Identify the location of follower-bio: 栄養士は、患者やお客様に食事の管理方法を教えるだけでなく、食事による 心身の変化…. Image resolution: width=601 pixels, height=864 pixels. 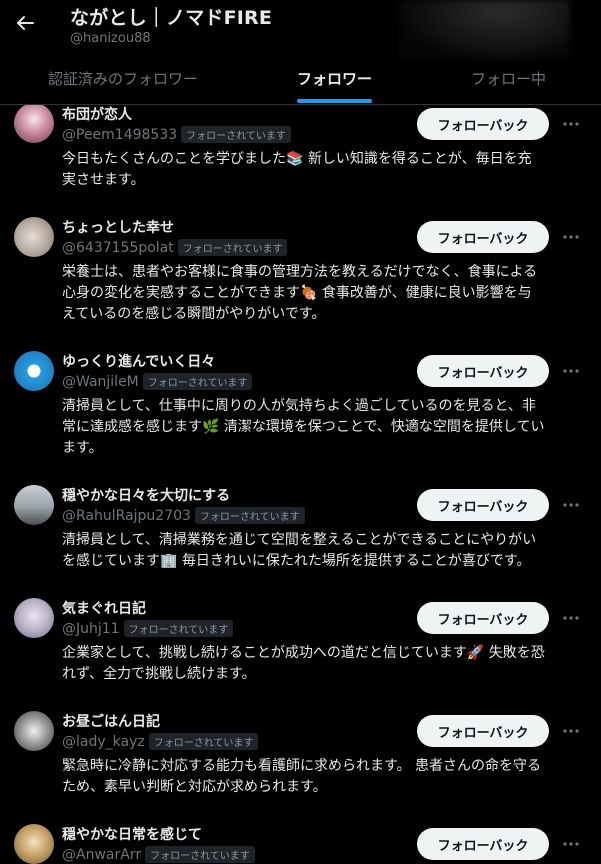
(300, 293).